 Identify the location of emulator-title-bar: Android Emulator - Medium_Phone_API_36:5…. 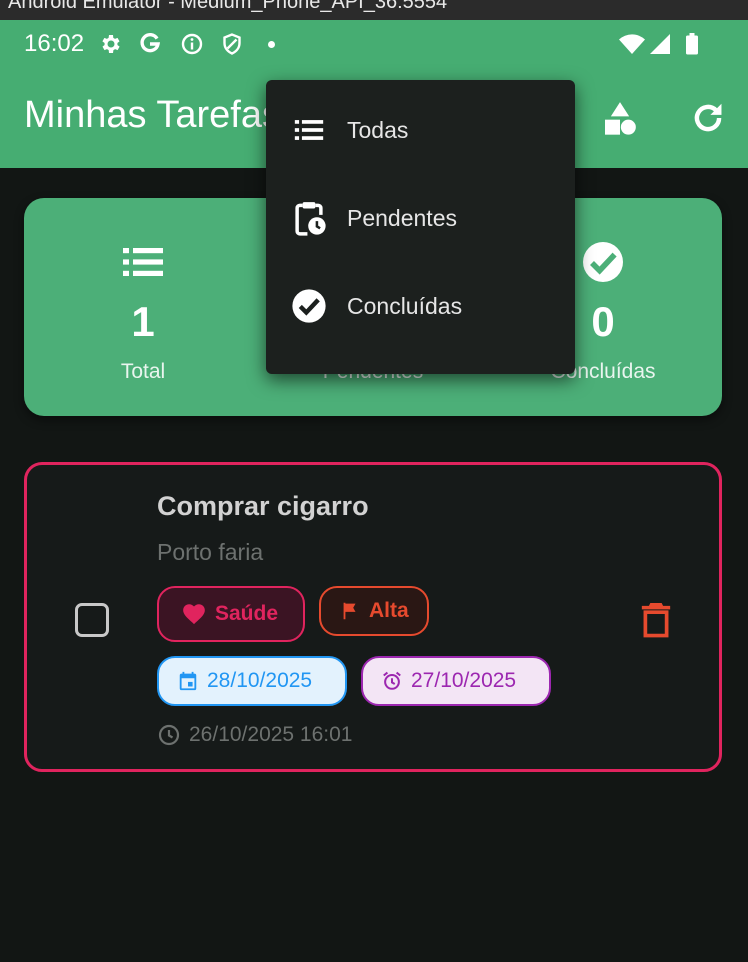
(374, 10).